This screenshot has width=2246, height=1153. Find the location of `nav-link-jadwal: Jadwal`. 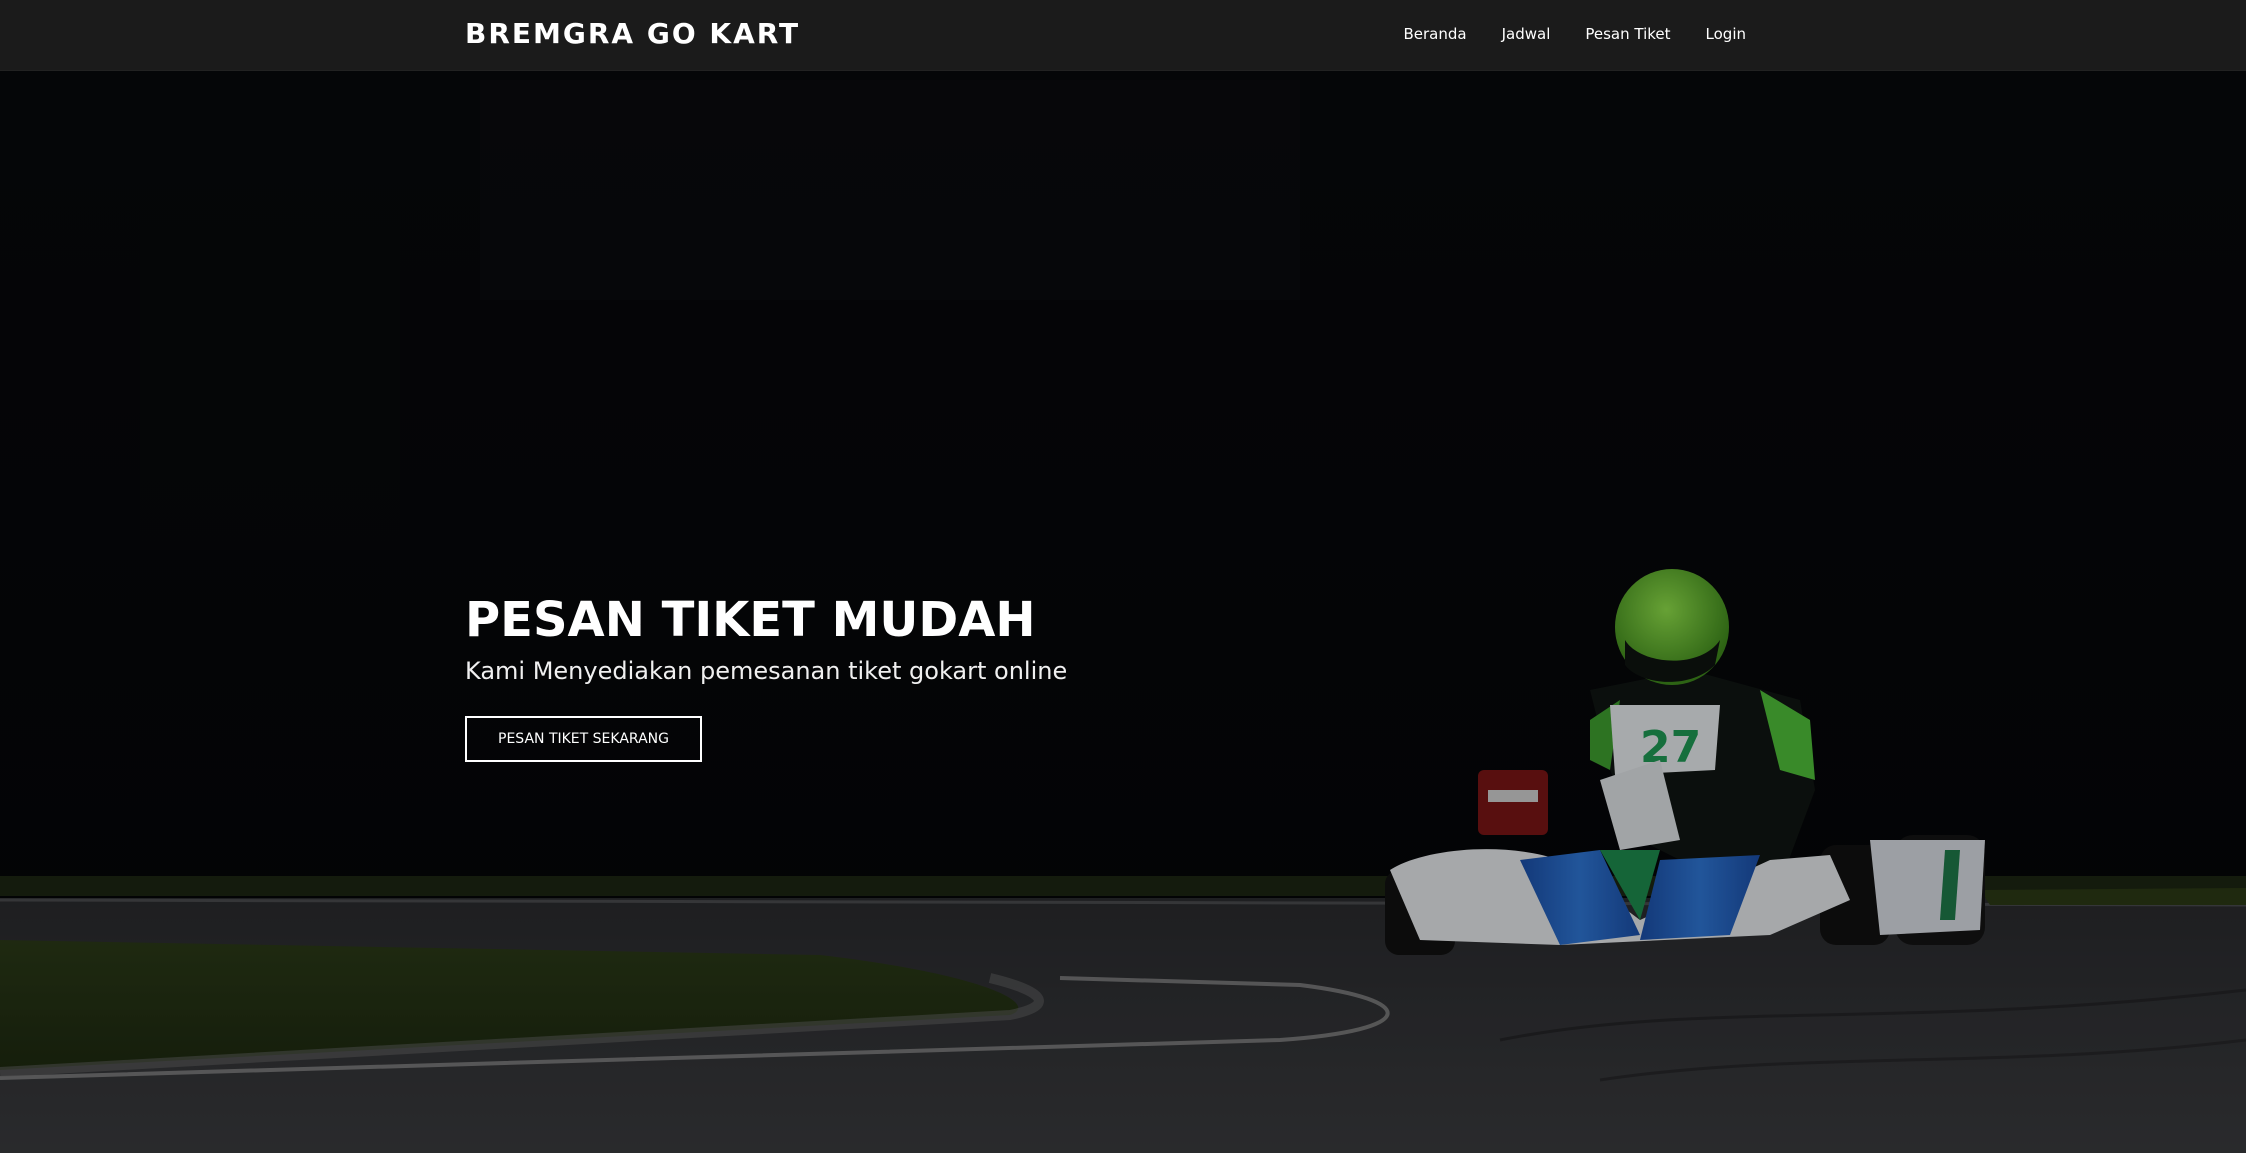

nav-link-jadwal: Jadwal is located at coordinates (1526, 34).